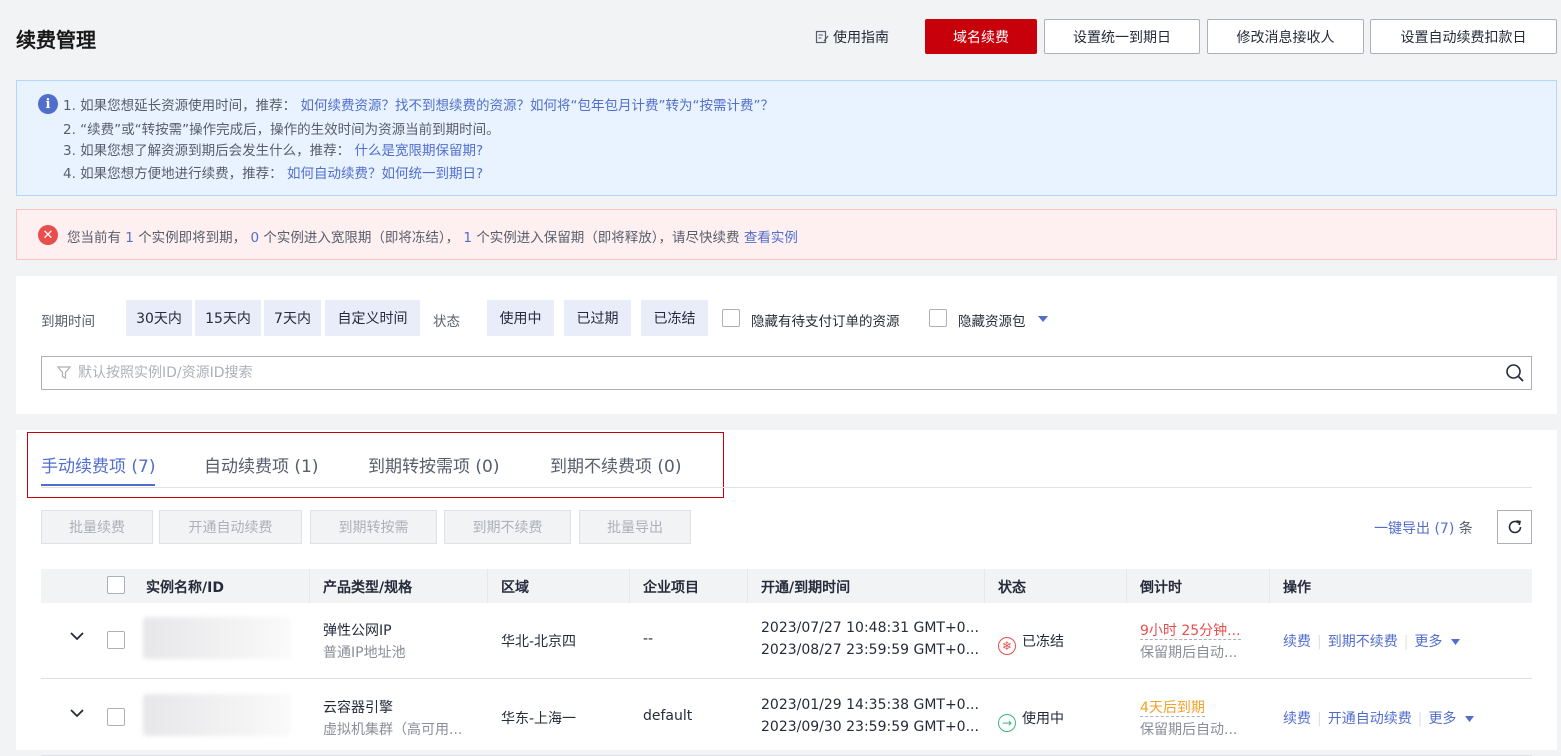 The height and width of the screenshot is (756, 1561). Describe the element at coordinates (825, 322) in the screenshot. I see `hide-pending-label: 隐藏有待支付订单的资源` at that location.